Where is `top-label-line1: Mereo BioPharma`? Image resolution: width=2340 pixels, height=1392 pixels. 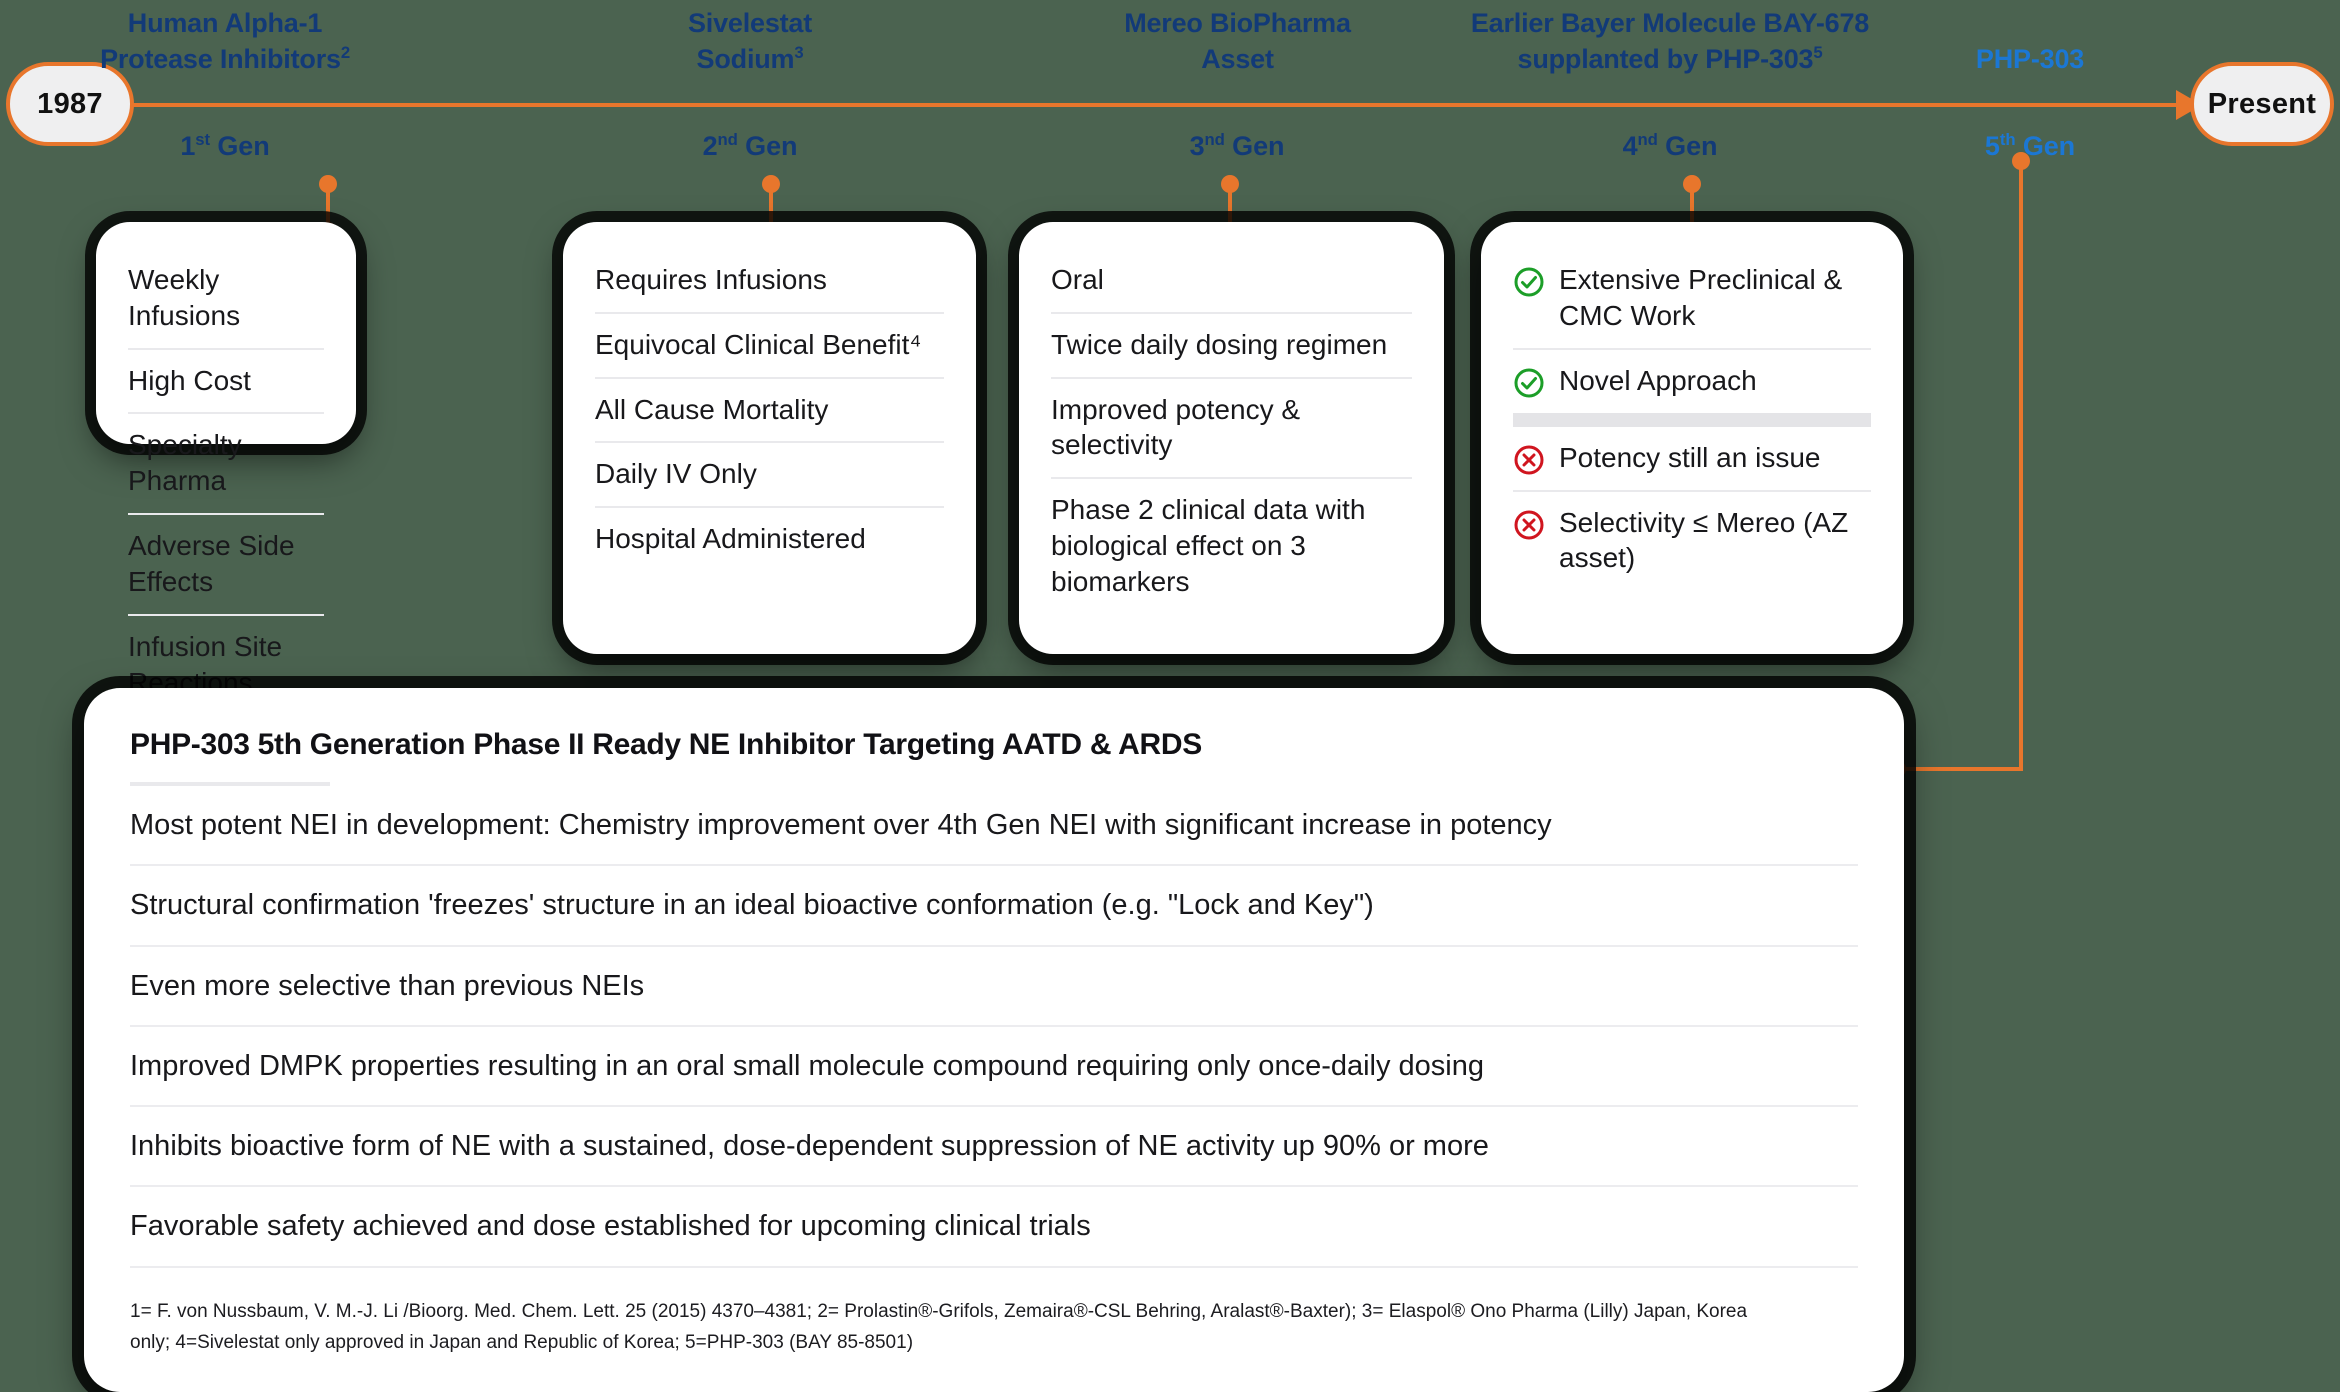
top-label-line1: Mereo BioPharma is located at coordinates (1237, 23).